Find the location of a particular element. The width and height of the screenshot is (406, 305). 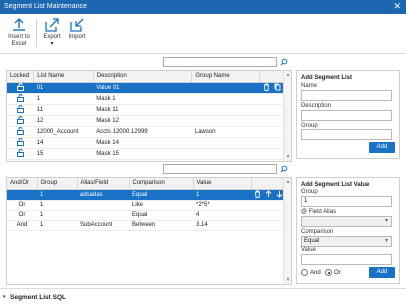

value-group-field: 1 is located at coordinates (346, 201).